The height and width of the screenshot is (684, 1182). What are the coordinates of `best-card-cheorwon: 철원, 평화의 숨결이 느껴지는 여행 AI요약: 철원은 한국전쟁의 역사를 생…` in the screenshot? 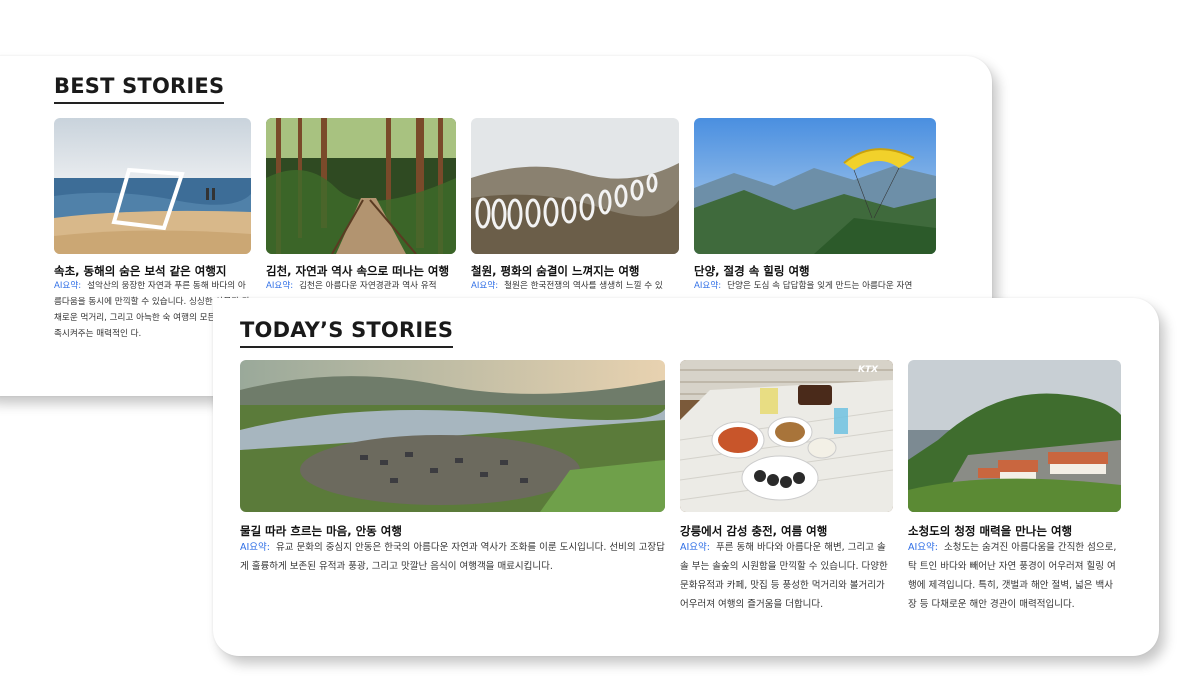 It's located at (575, 208).